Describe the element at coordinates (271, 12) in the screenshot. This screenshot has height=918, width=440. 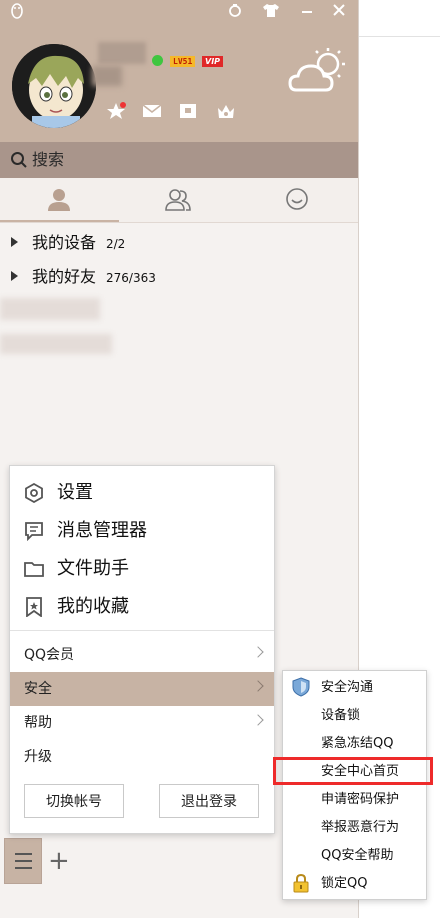
I see `shirt-icon` at that location.